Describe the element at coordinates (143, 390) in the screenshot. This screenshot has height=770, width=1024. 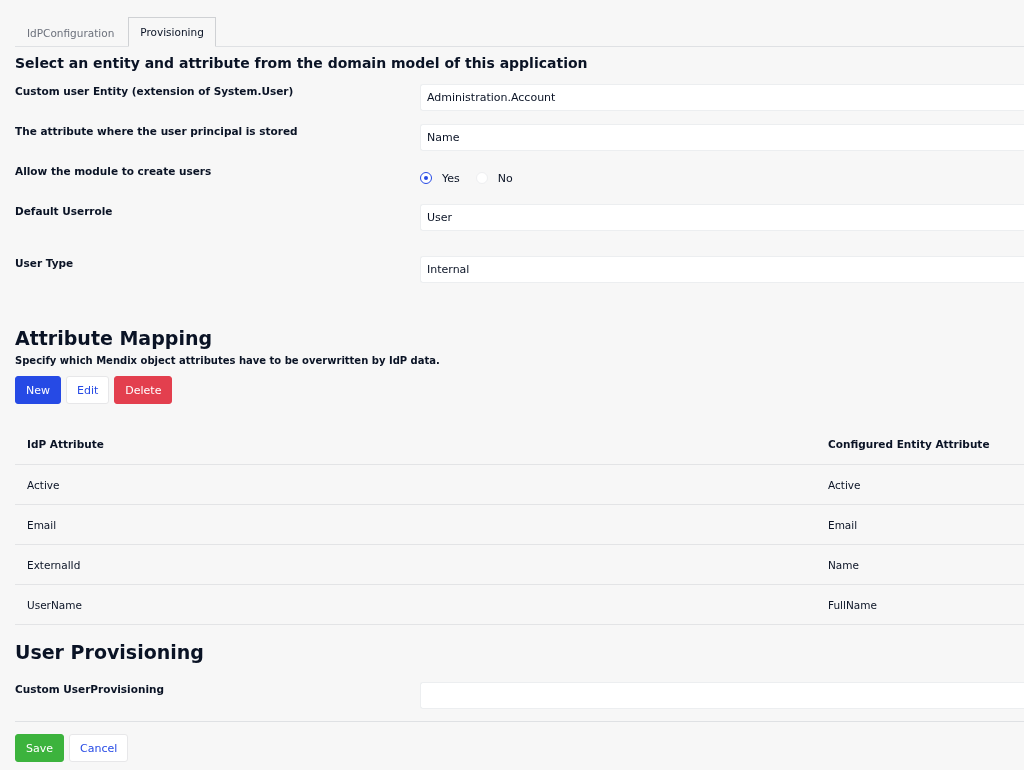
I see `action-button: Delete` at that location.